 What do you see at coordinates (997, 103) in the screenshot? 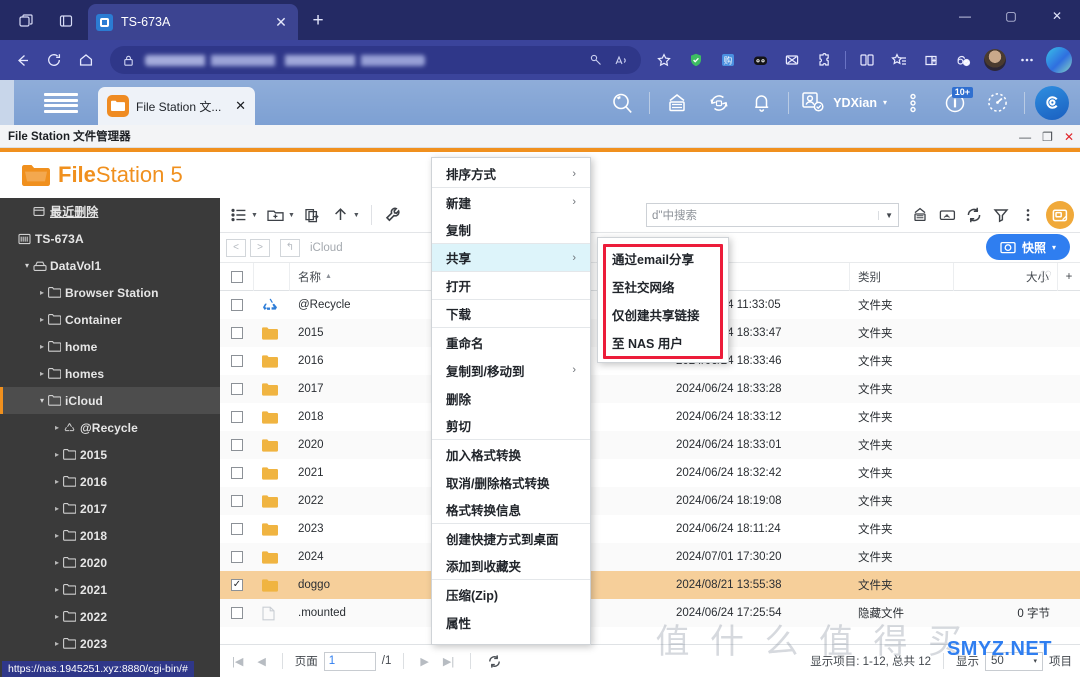
I see `dashboard-icon` at bounding box center [997, 103].